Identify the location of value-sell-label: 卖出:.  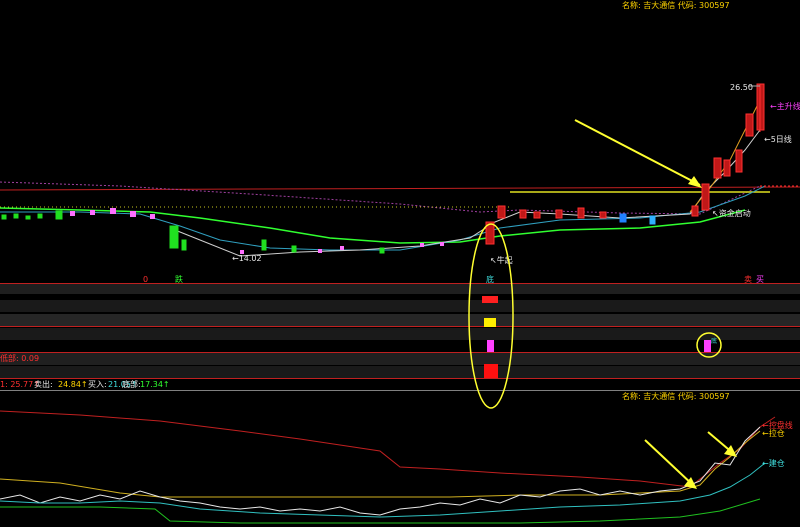
(43, 384).